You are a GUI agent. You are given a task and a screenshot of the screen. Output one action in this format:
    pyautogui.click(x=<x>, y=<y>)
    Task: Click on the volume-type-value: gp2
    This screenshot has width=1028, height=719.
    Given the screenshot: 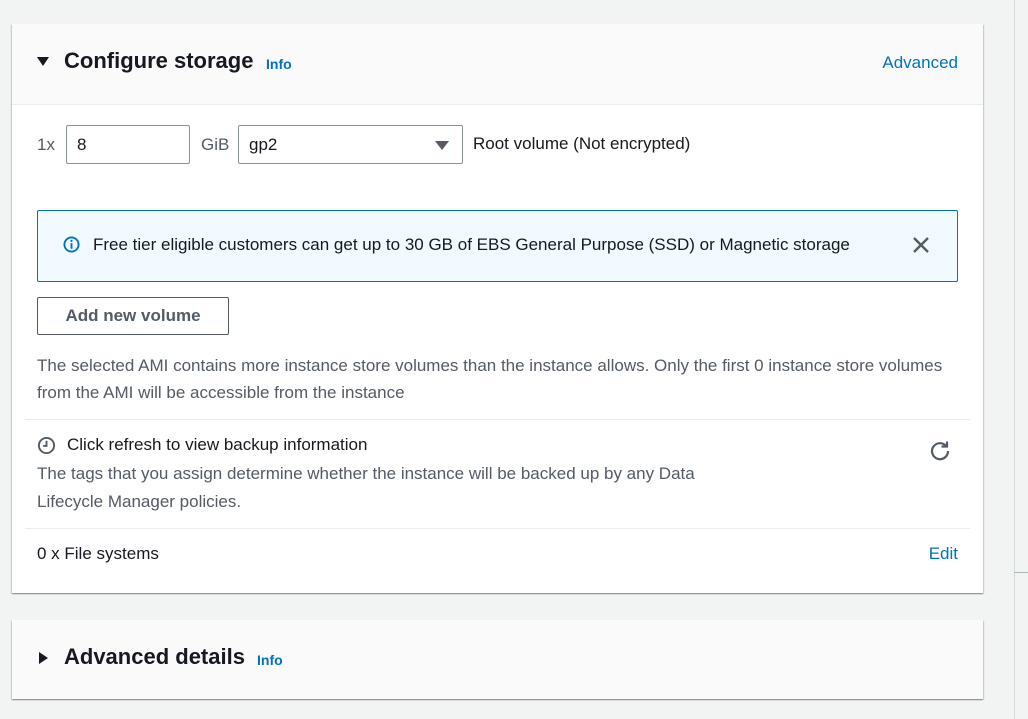 What is the action you would take?
    pyautogui.click(x=263, y=144)
    